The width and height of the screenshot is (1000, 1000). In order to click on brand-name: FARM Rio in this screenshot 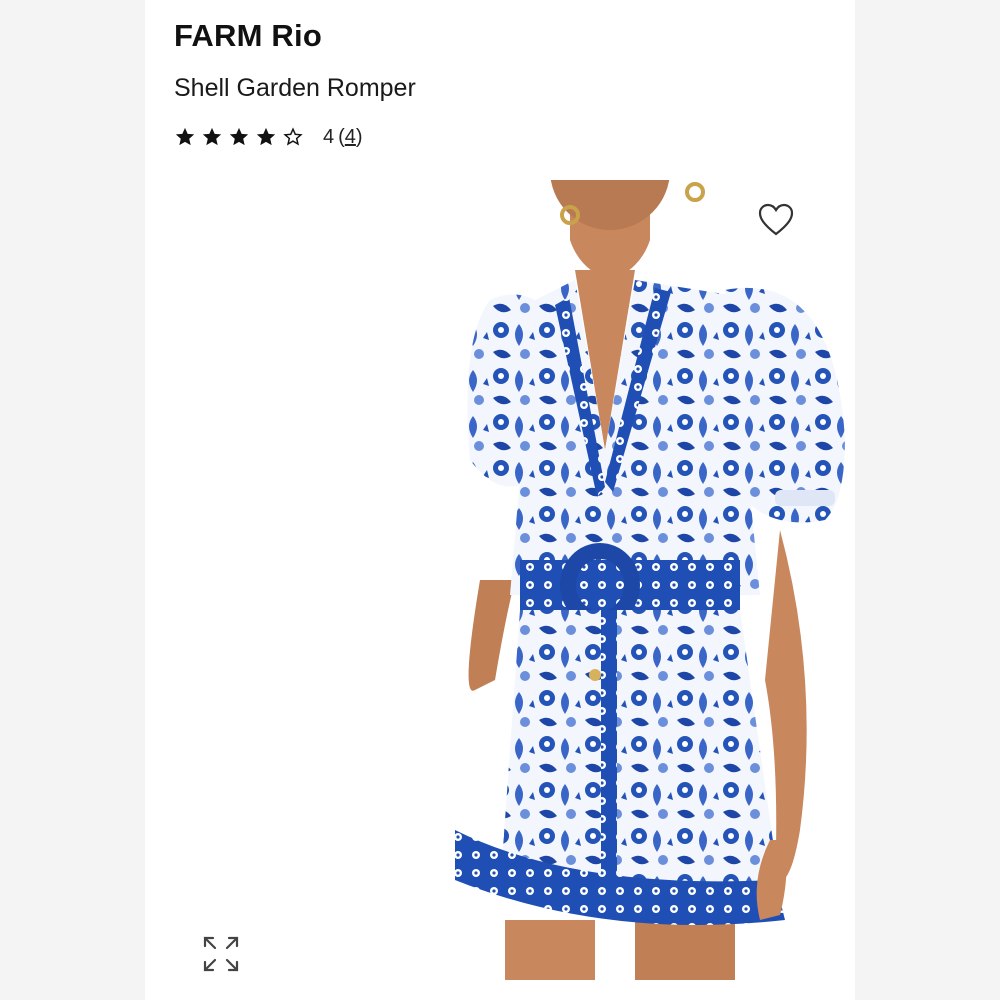, I will do `click(248, 36)`.